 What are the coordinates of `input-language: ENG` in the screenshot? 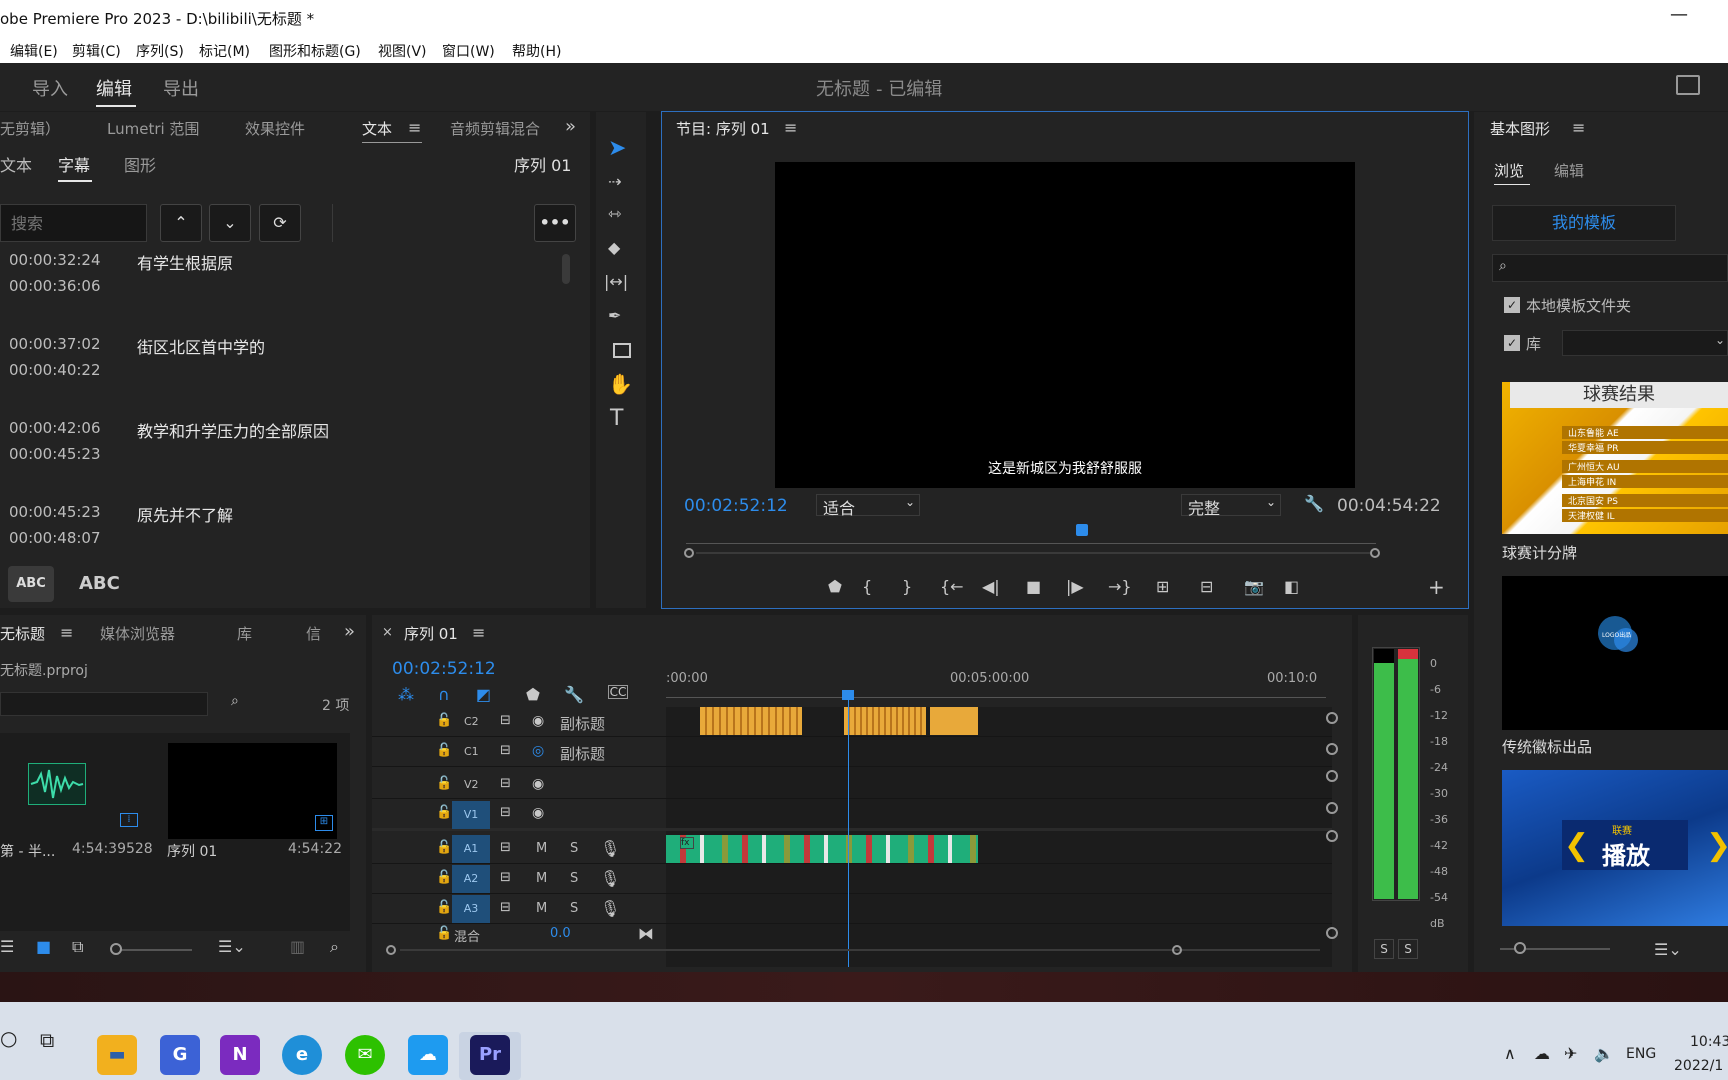 It's located at (1641, 1054).